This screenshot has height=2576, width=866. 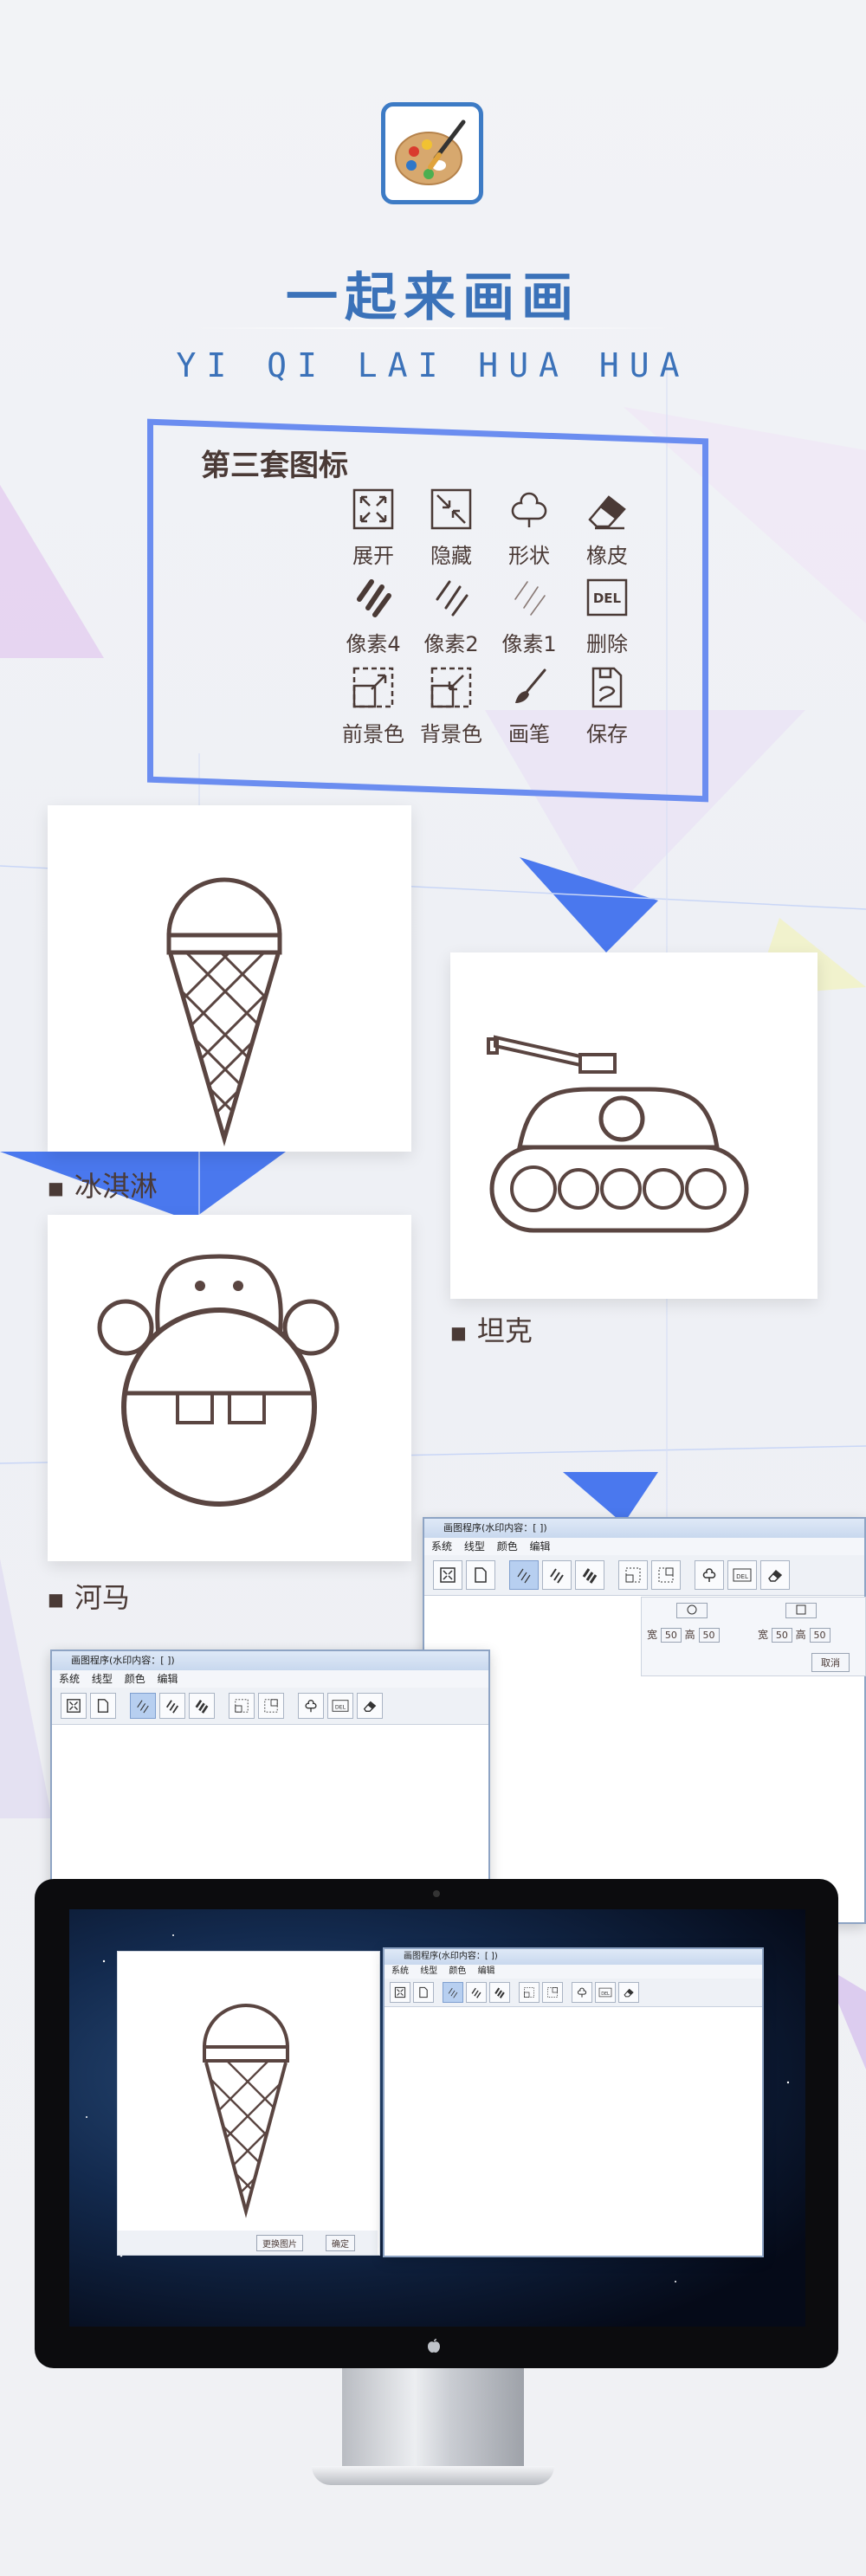 What do you see at coordinates (652, 1635) in the screenshot?
I see `width-label: 宽` at bounding box center [652, 1635].